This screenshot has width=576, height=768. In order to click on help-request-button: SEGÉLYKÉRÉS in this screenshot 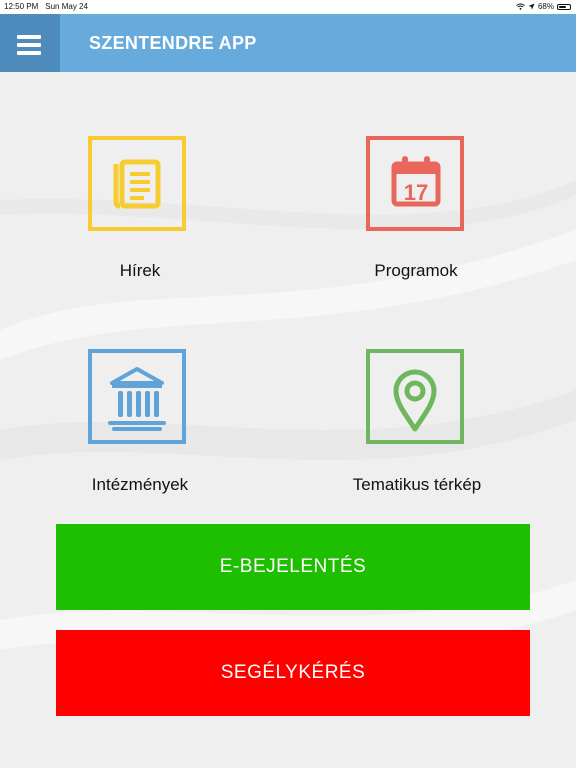, I will do `click(293, 673)`.